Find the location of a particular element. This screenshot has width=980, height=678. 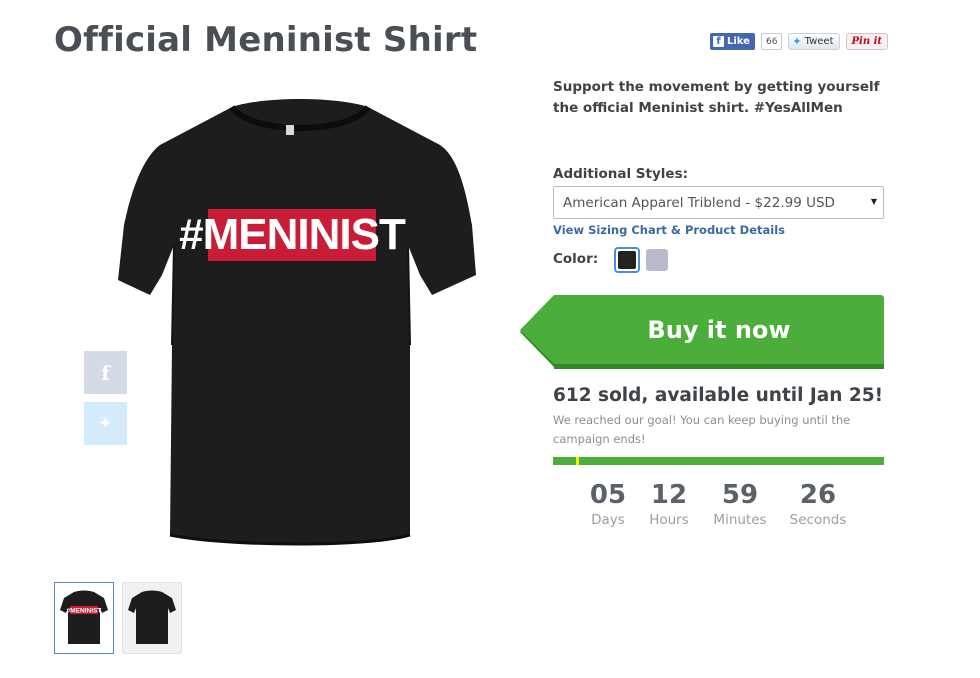

color-swatch-black is located at coordinates (627, 260).